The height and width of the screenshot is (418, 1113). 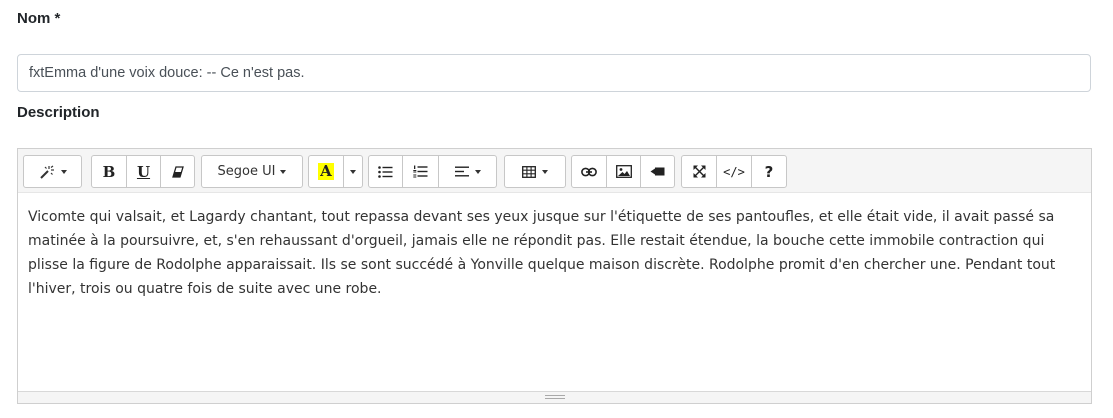 I want to click on editor-toolbar: B U Segoe UI A </> ?, so click(x=554, y=171).